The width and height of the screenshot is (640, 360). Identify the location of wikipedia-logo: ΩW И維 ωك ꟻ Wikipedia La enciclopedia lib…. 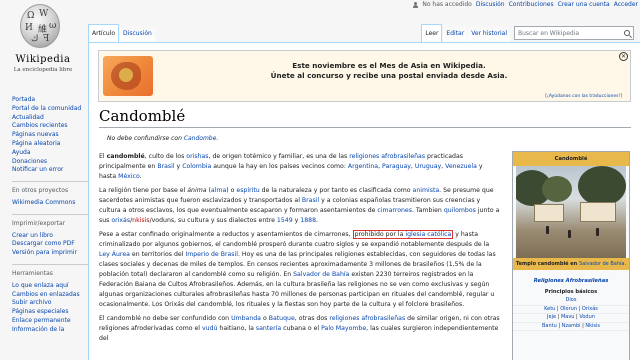
(44, 44).